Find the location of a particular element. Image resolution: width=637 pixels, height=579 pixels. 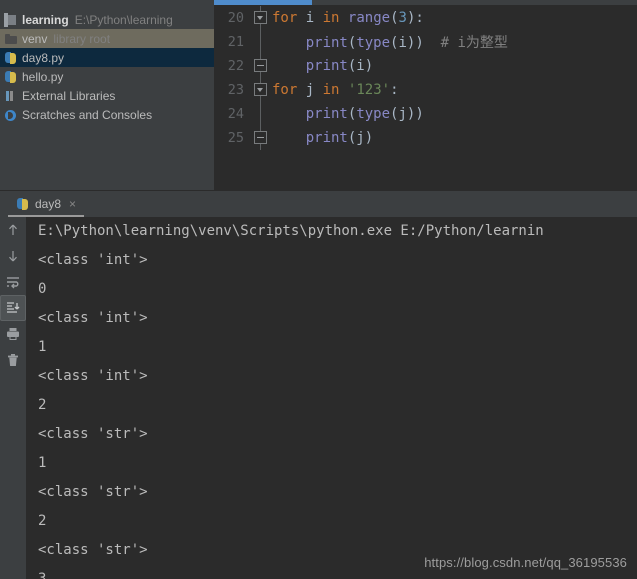

line-number: 25 is located at coordinates (235, 138).